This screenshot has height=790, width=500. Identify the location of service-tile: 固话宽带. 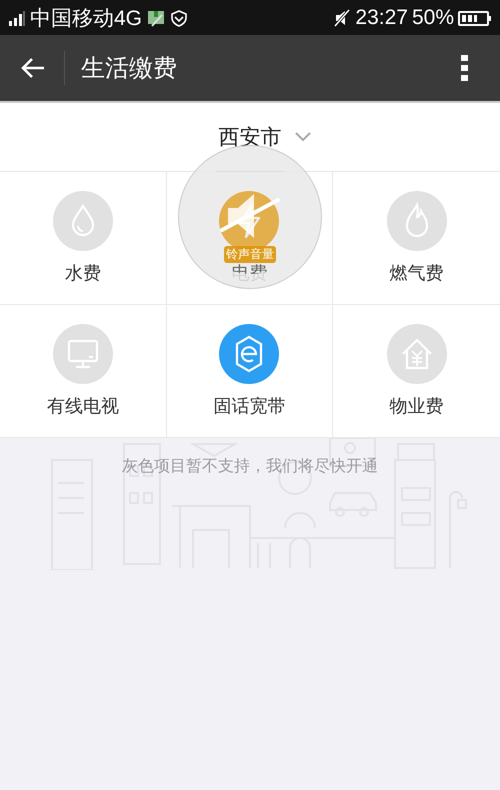
(250, 371).